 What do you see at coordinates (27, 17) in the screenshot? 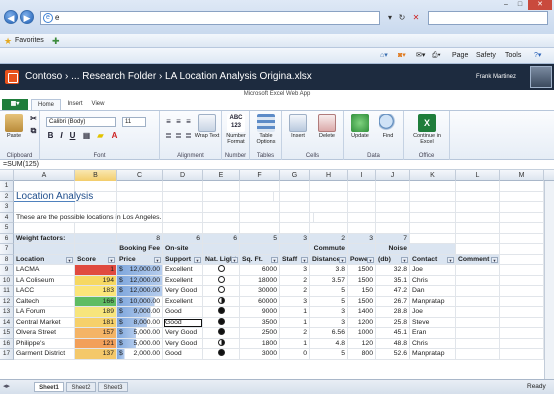
I see `forward-arrow-icon: ▶` at bounding box center [27, 17].